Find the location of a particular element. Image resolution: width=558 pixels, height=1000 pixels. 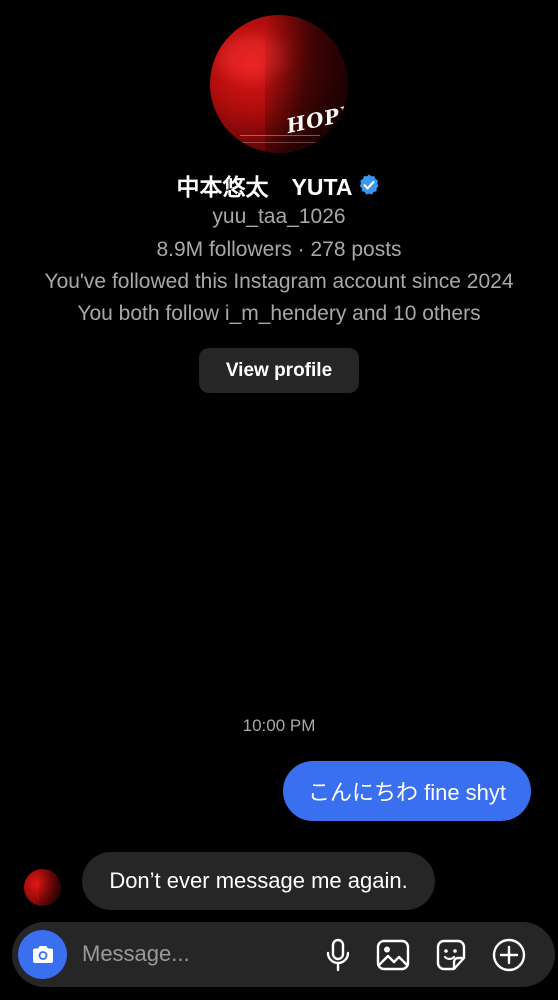

sent-message-bubble: こんにちわ fine shyt is located at coordinates (407, 791).